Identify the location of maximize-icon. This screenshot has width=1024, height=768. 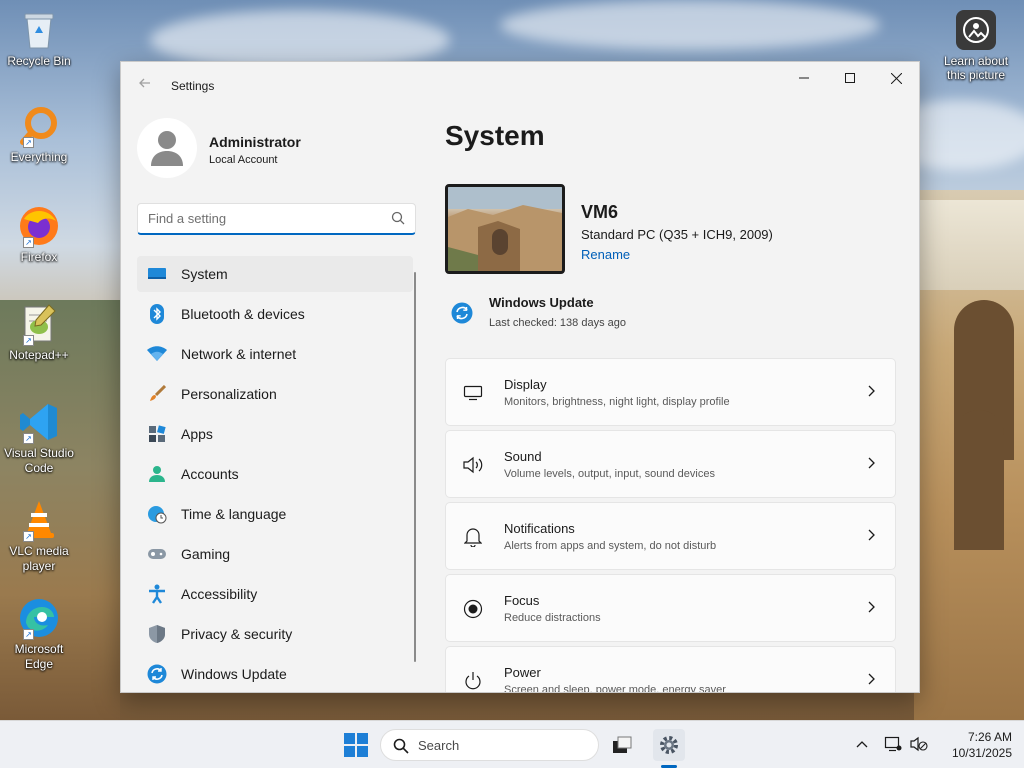
(850, 78).